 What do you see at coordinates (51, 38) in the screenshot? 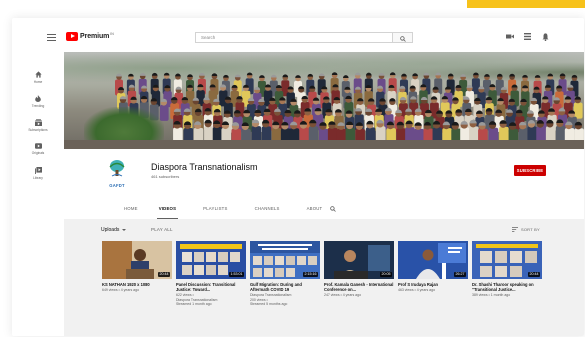
I see `menu-icon` at bounding box center [51, 38].